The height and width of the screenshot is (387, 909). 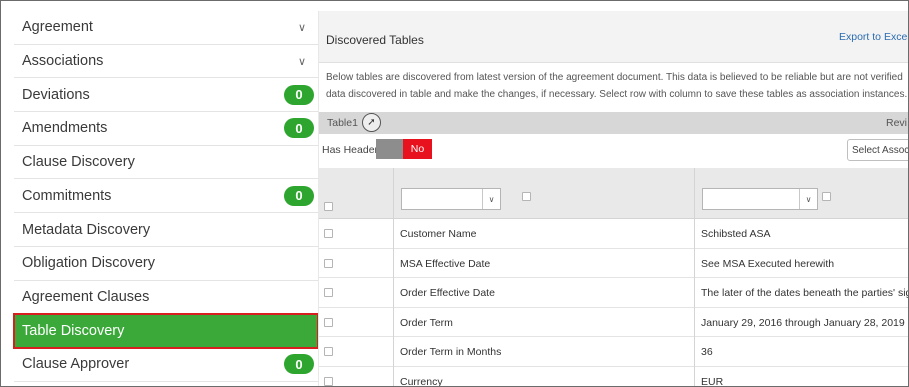 I want to click on table-cell: Order Term, so click(x=426, y=323).